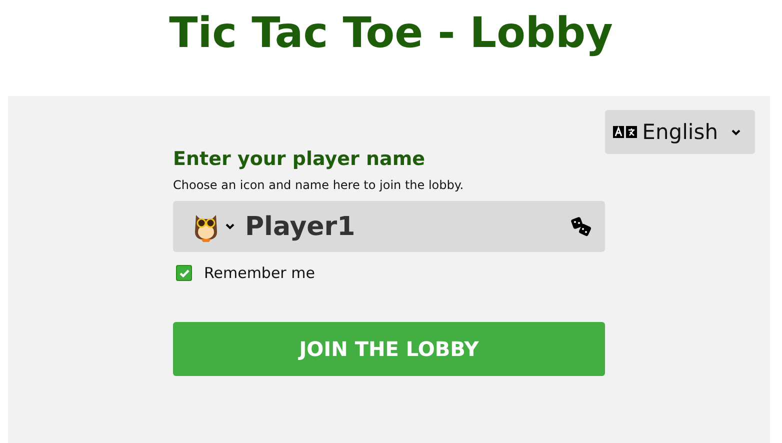  What do you see at coordinates (319, 185) in the screenshot?
I see `form-hint: Choose an icon and name here to join the lobby.` at bounding box center [319, 185].